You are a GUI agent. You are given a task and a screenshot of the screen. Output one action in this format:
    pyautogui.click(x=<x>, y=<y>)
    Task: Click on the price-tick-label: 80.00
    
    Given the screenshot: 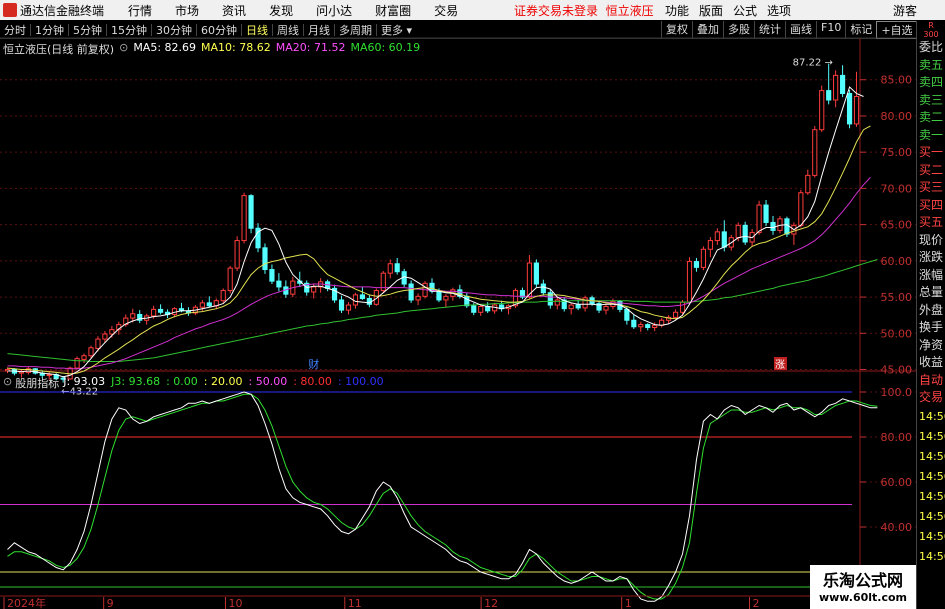 What is the action you would take?
    pyautogui.click(x=897, y=116)
    